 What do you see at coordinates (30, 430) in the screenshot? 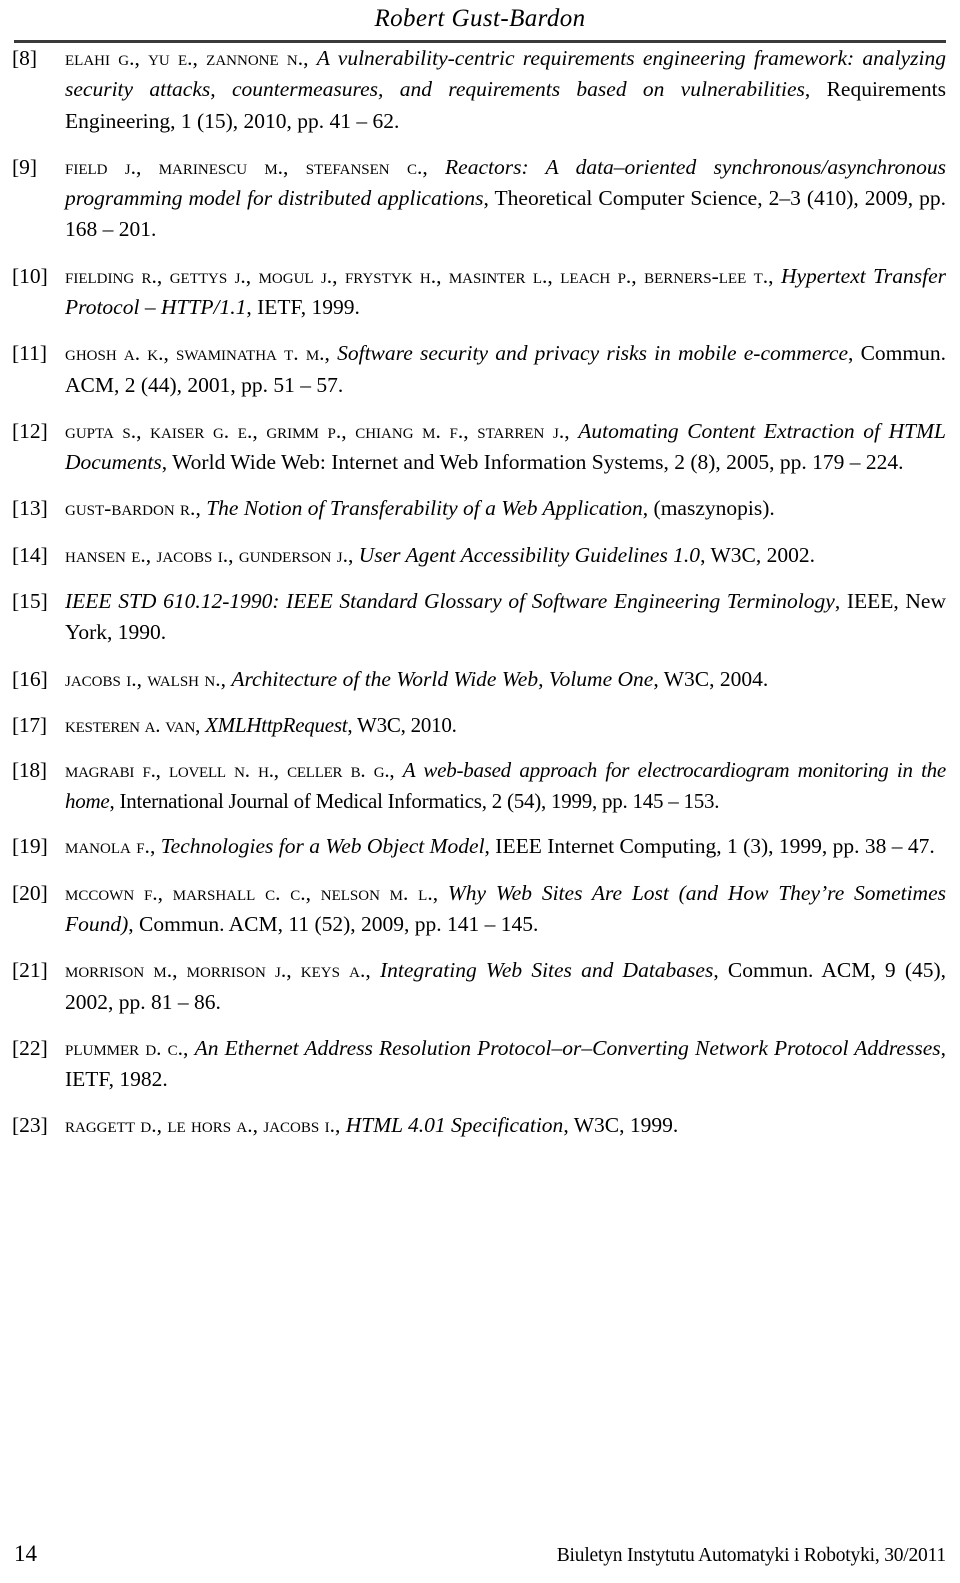
I see `reference-number: [12]` at bounding box center [30, 430].